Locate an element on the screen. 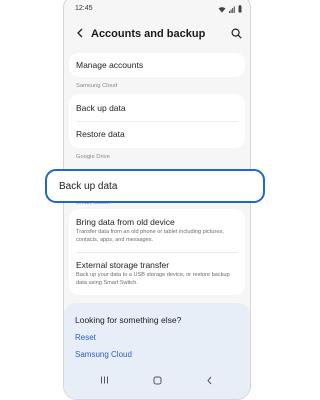  restore-data-label: Restore data is located at coordinates (100, 134).